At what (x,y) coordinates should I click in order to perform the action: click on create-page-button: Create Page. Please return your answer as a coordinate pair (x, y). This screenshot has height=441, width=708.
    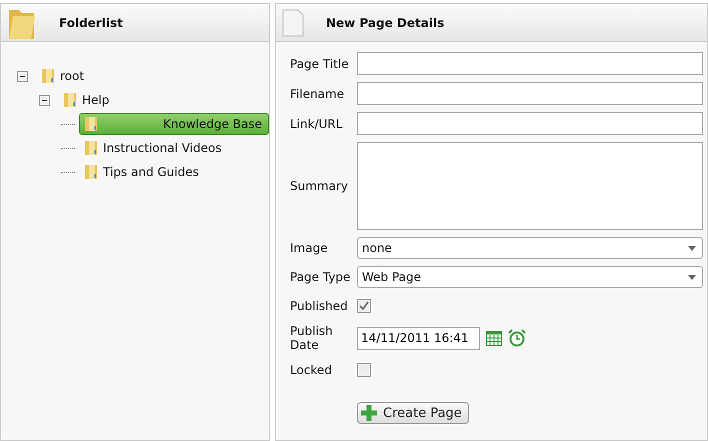
    Looking at the image, I should click on (413, 413).